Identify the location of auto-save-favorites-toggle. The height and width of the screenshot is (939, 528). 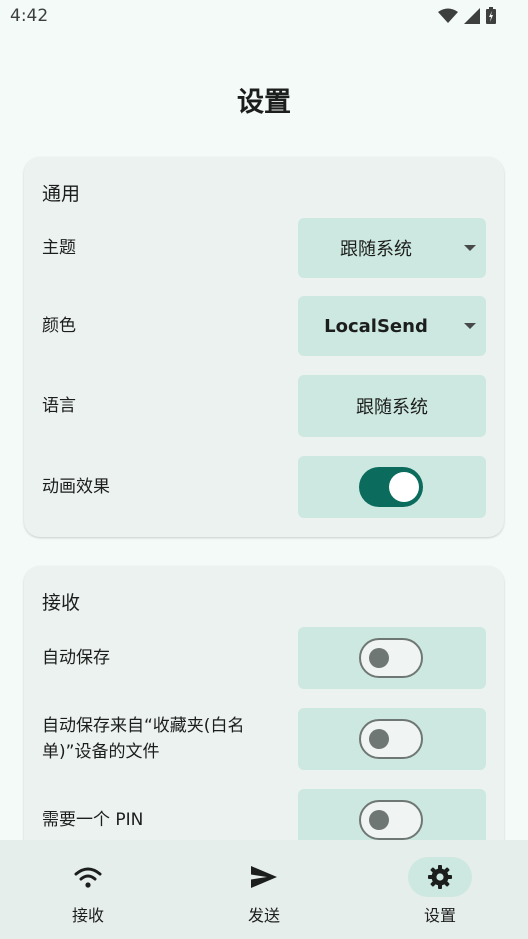
(391, 739).